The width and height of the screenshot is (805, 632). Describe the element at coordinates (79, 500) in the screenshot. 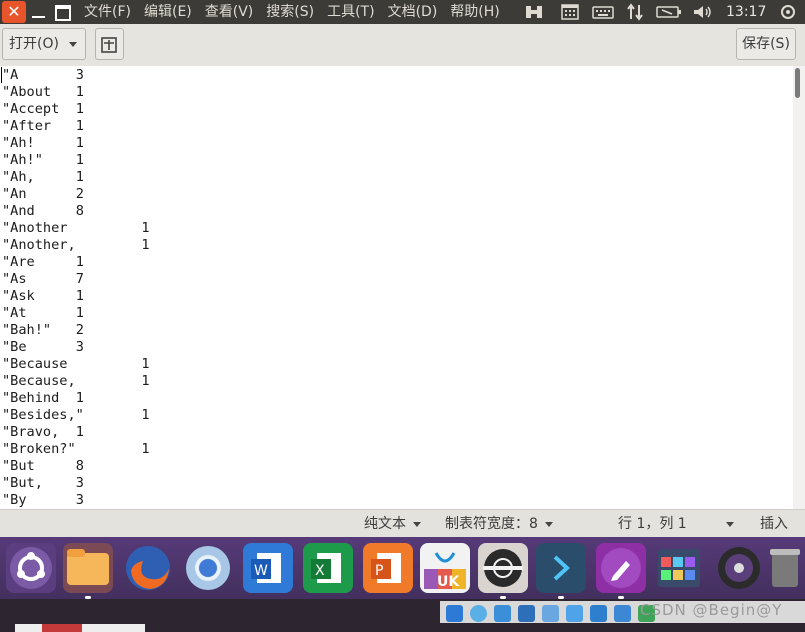

I see `line-count: 3` at that location.